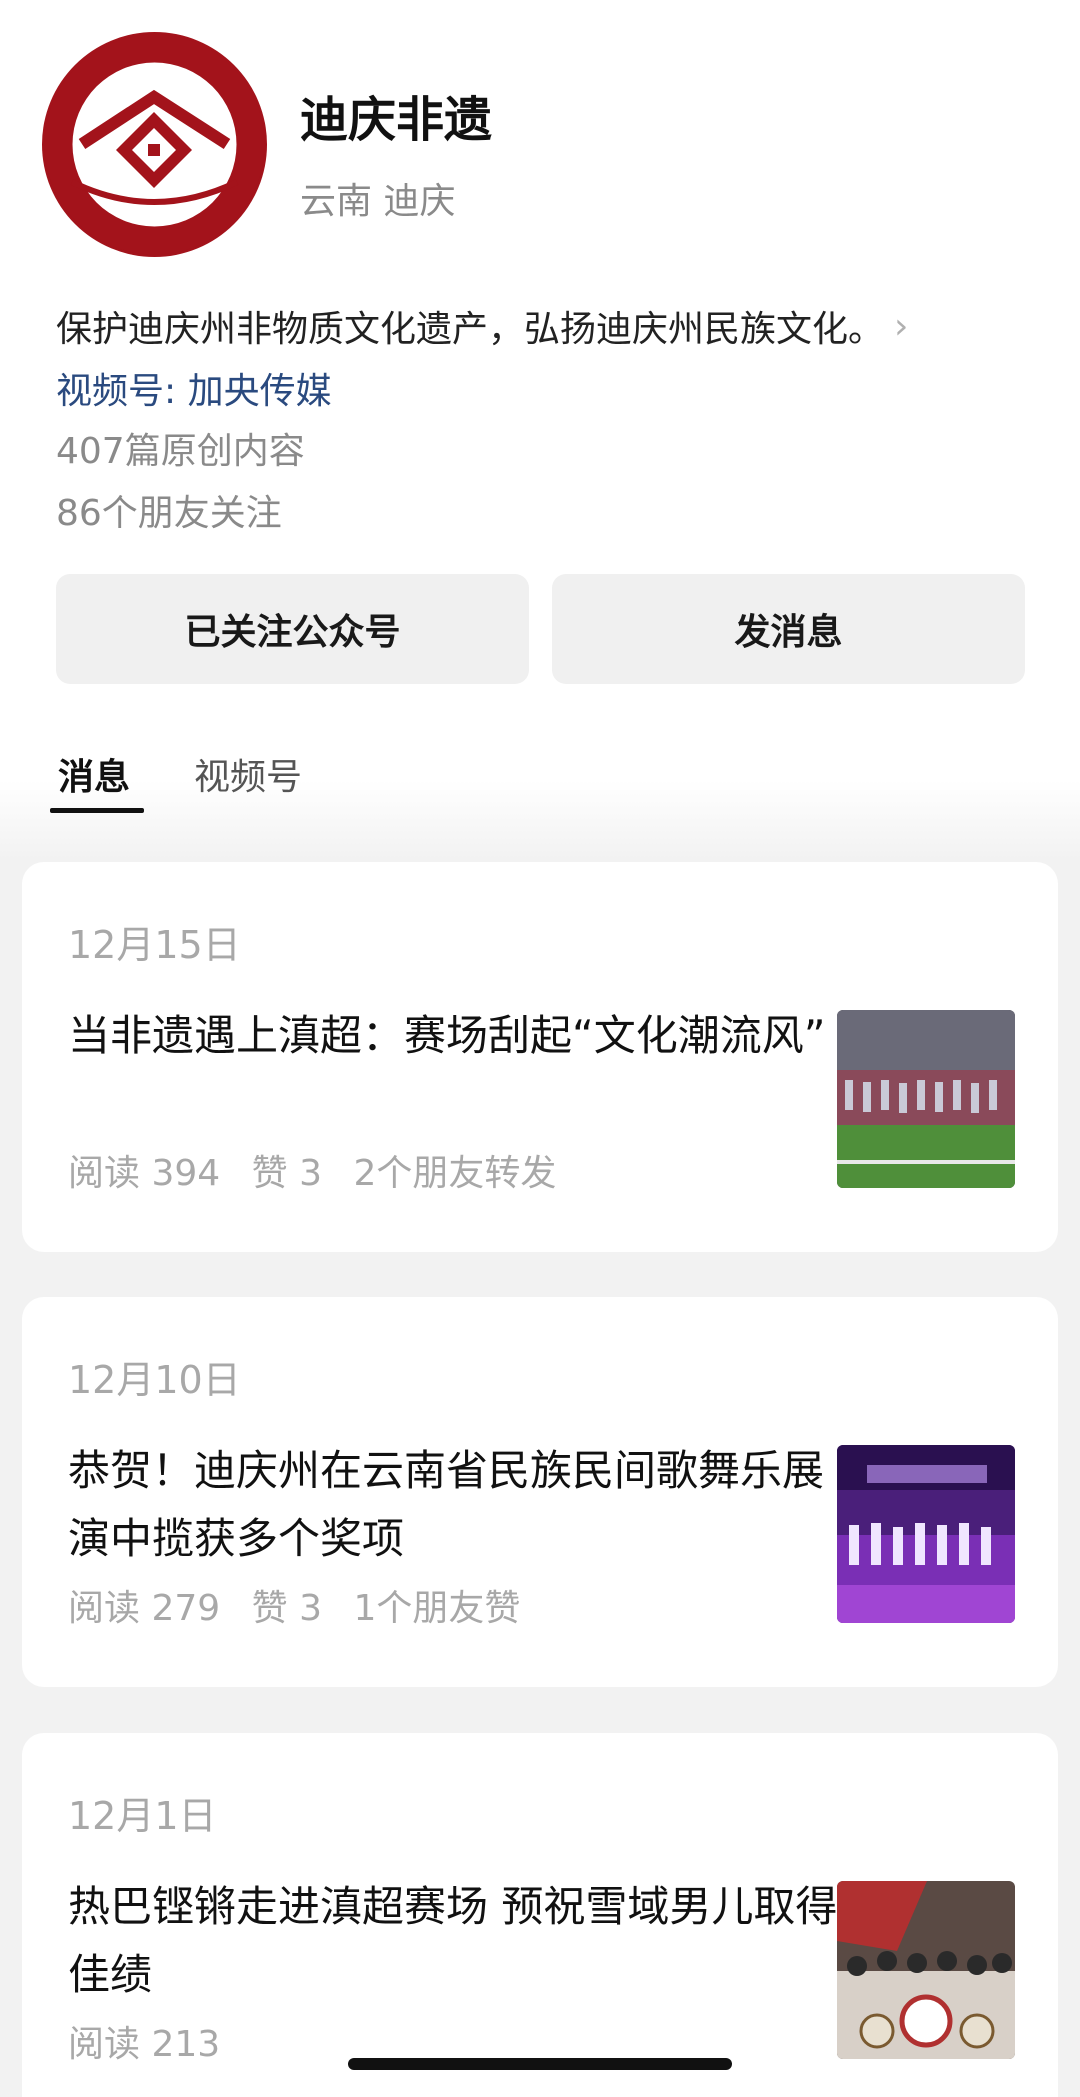  Describe the element at coordinates (470, 329) in the screenshot. I see `account-description: 保护迪庆州非物质文化遗产，弘扬迪庆州民族文化。` at that location.